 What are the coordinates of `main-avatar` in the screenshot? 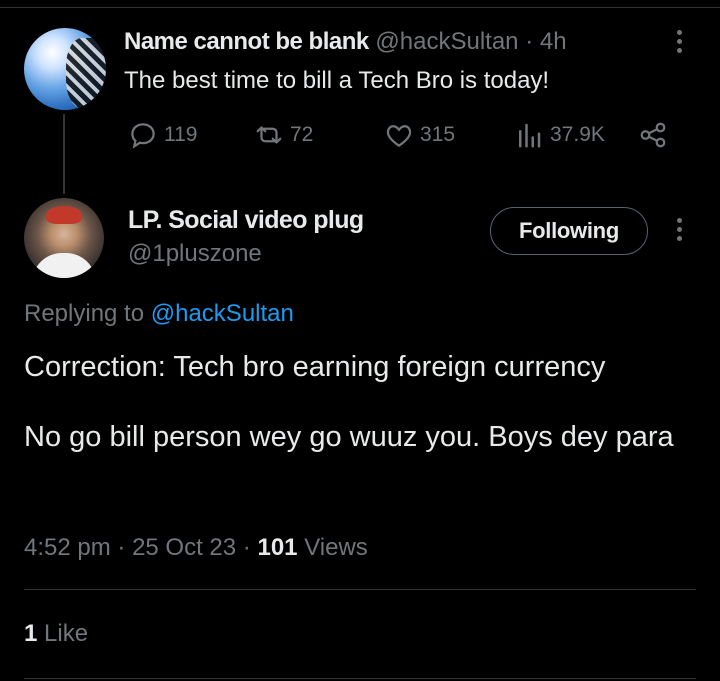 It's located at (64, 238).